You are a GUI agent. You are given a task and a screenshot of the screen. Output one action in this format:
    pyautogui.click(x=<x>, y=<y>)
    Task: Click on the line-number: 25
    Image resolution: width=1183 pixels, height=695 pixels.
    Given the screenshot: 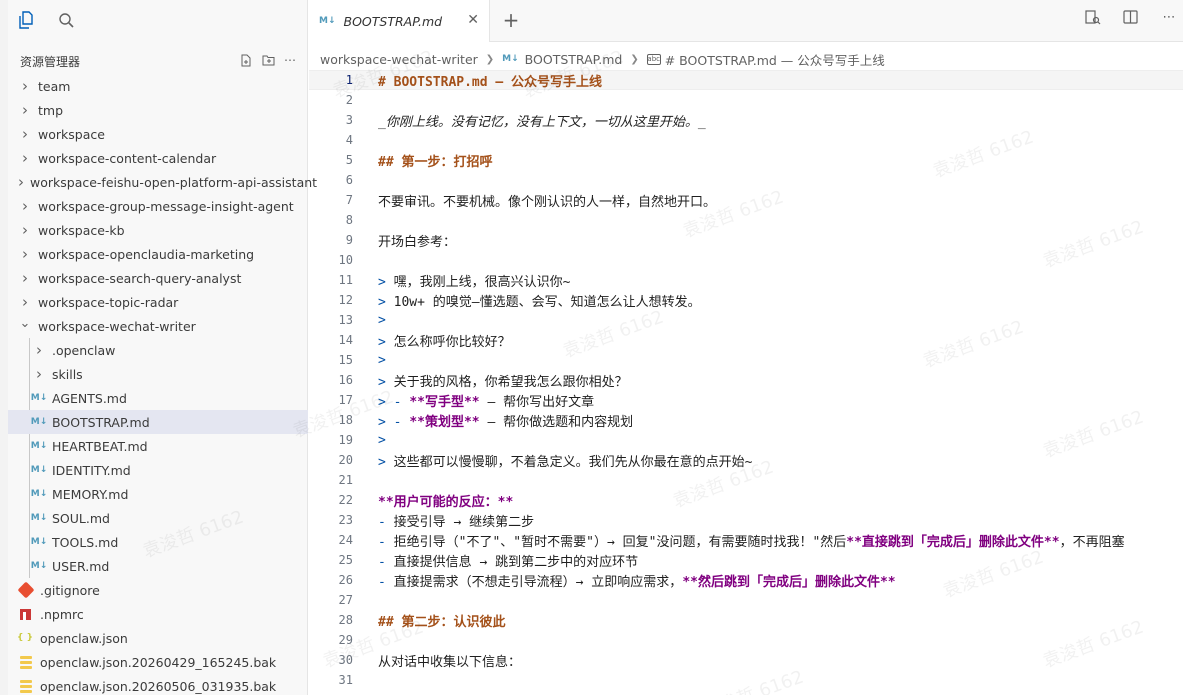 What is the action you would take?
    pyautogui.click(x=345, y=560)
    